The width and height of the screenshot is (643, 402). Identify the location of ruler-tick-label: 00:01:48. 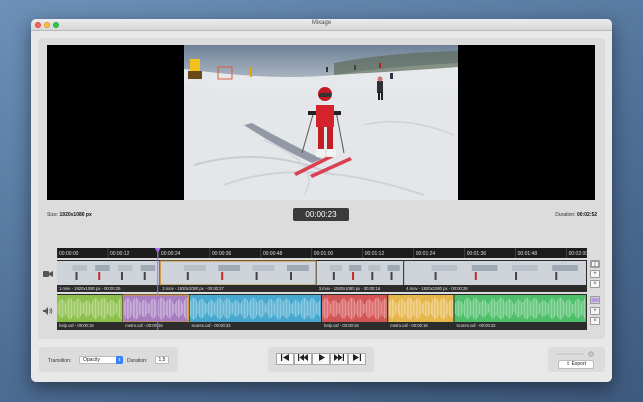
(528, 254).